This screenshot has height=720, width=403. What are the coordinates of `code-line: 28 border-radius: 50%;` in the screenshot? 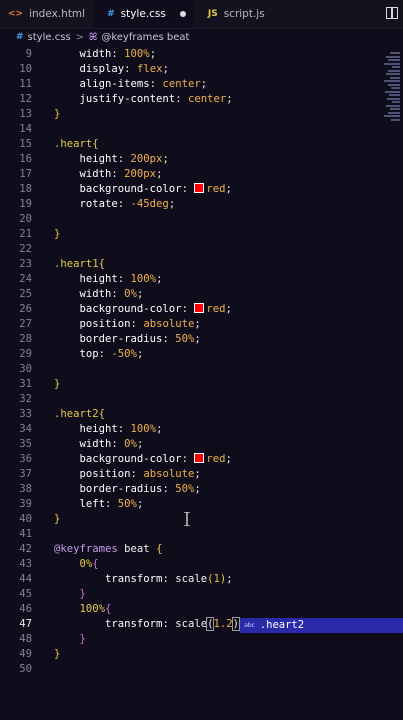 It's located at (200, 339).